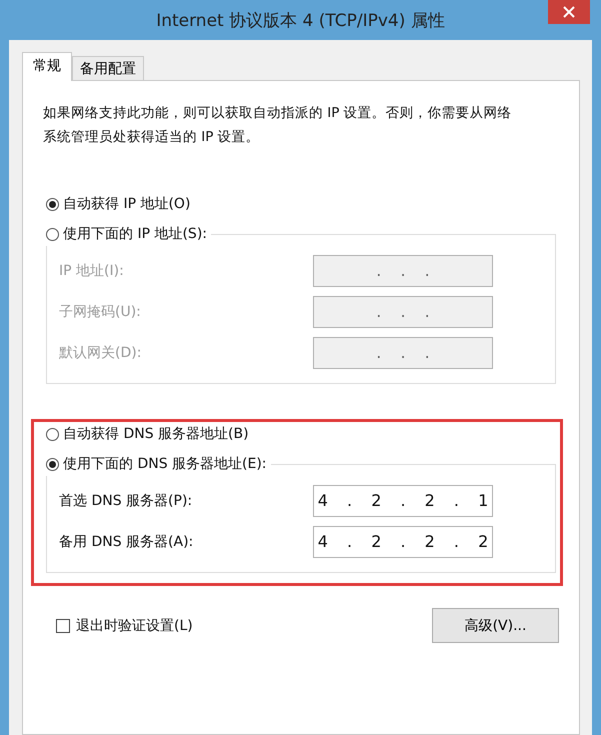 The image size is (601, 735). I want to click on tab: 常规, so click(47, 66).